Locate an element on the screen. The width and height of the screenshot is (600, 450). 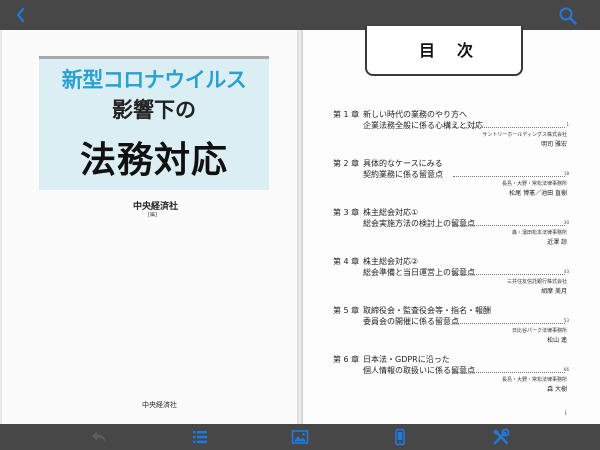
author-name: 森 大樹 is located at coordinates (557, 389).